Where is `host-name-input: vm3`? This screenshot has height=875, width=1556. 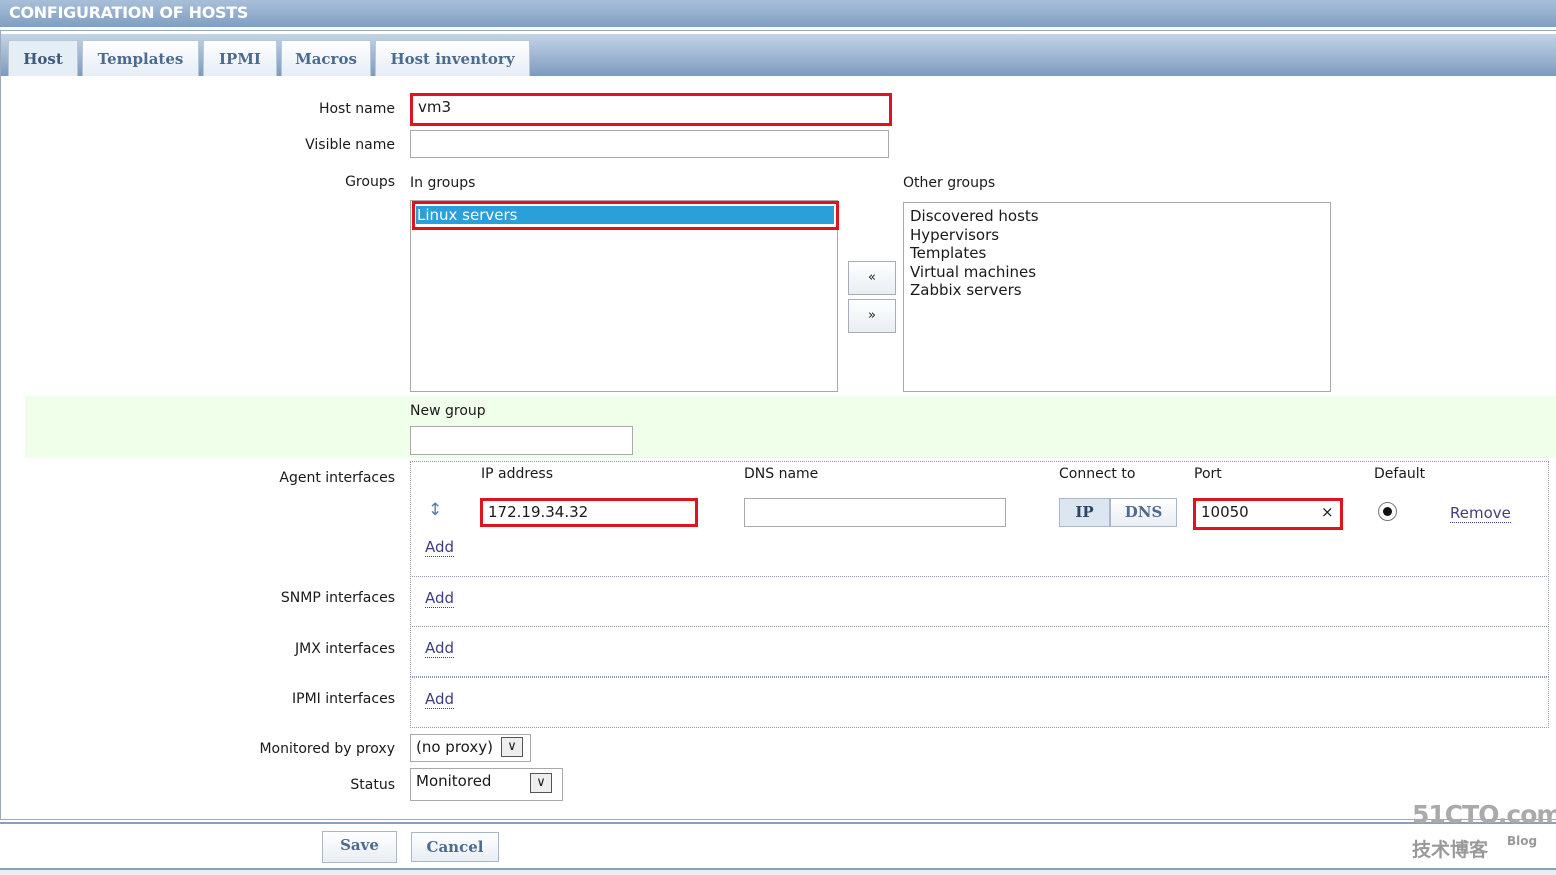
host-name-input: vm3 is located at coordinates (651, 109).